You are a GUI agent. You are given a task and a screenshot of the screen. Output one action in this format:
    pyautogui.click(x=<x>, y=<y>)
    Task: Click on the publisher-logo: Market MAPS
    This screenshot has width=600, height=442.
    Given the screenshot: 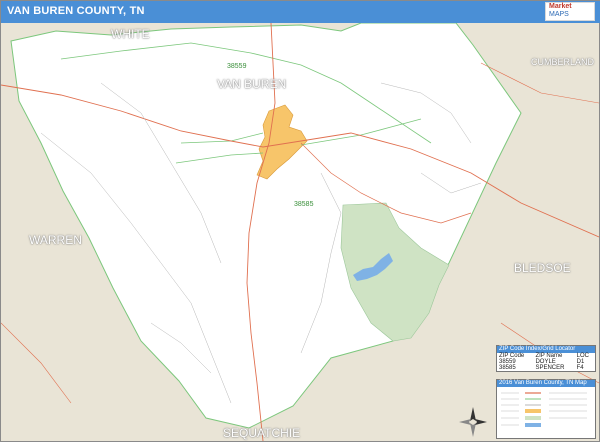 What is the action you would take?
    pyautogui.click(x=570, y=11)
    